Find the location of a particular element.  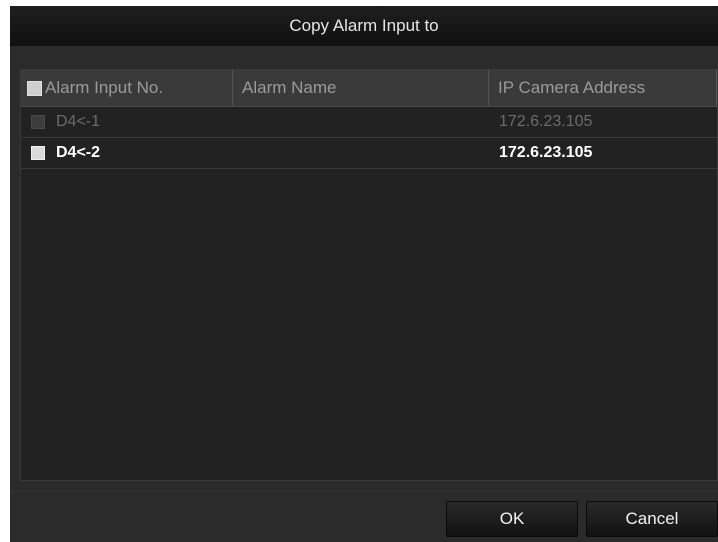

dialog-title: Copy Alarm Input to is located at coordinates (364, 26).